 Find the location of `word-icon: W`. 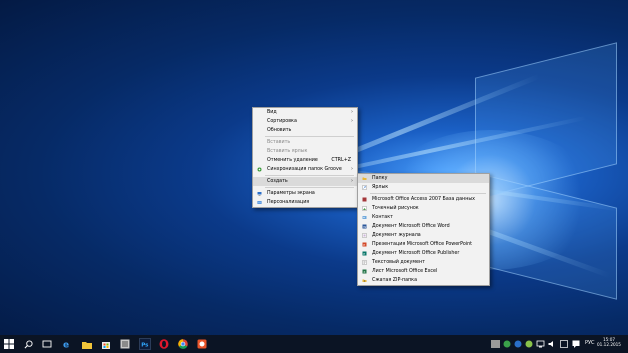

word-icon: W is located at coordinates (364, 226).